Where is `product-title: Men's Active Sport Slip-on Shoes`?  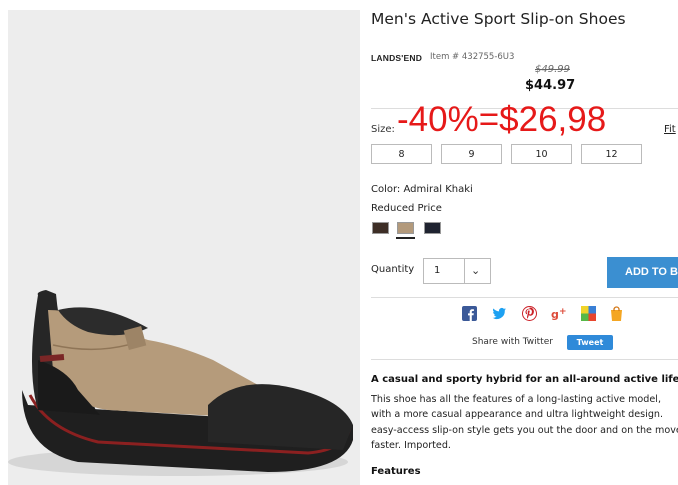 product-title: Men's Active Sport Slip-on Shoes is located at coordinates (498, 19).